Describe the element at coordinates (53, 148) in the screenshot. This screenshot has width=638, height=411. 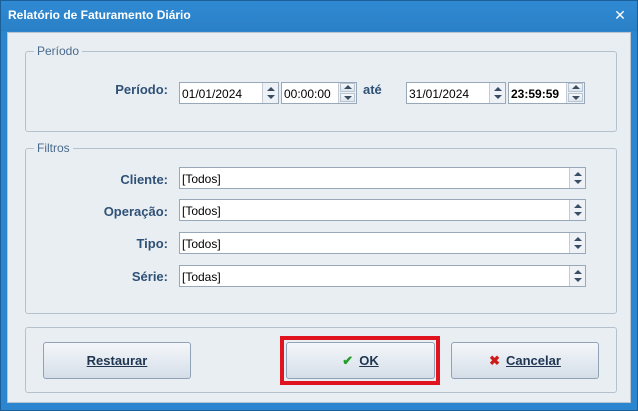
I see `filtros-group-caption: Filtros` at that location.